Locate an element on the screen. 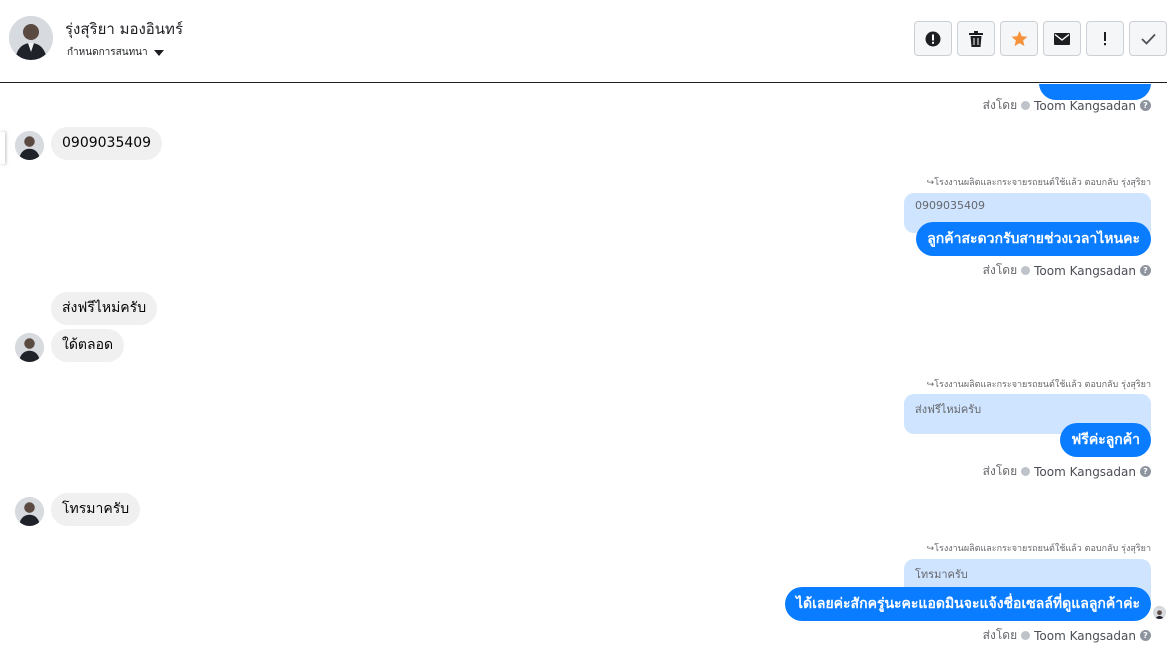 The height and width of the screenshot is (648, 1167). trash-icon is located at coordinates (976, 38).